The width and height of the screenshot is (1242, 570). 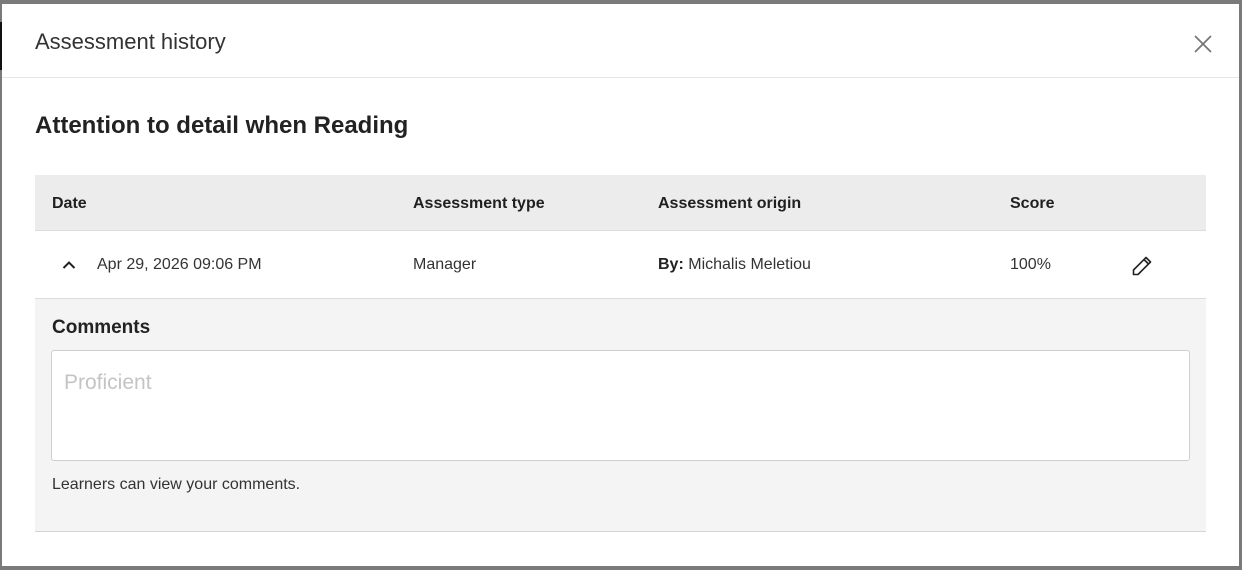 What do you see at coordinates (179, 264) in the screenshot?
I see `row-date: Apr 29, 2026 09:06 PM` at bounding box center [179, 264].